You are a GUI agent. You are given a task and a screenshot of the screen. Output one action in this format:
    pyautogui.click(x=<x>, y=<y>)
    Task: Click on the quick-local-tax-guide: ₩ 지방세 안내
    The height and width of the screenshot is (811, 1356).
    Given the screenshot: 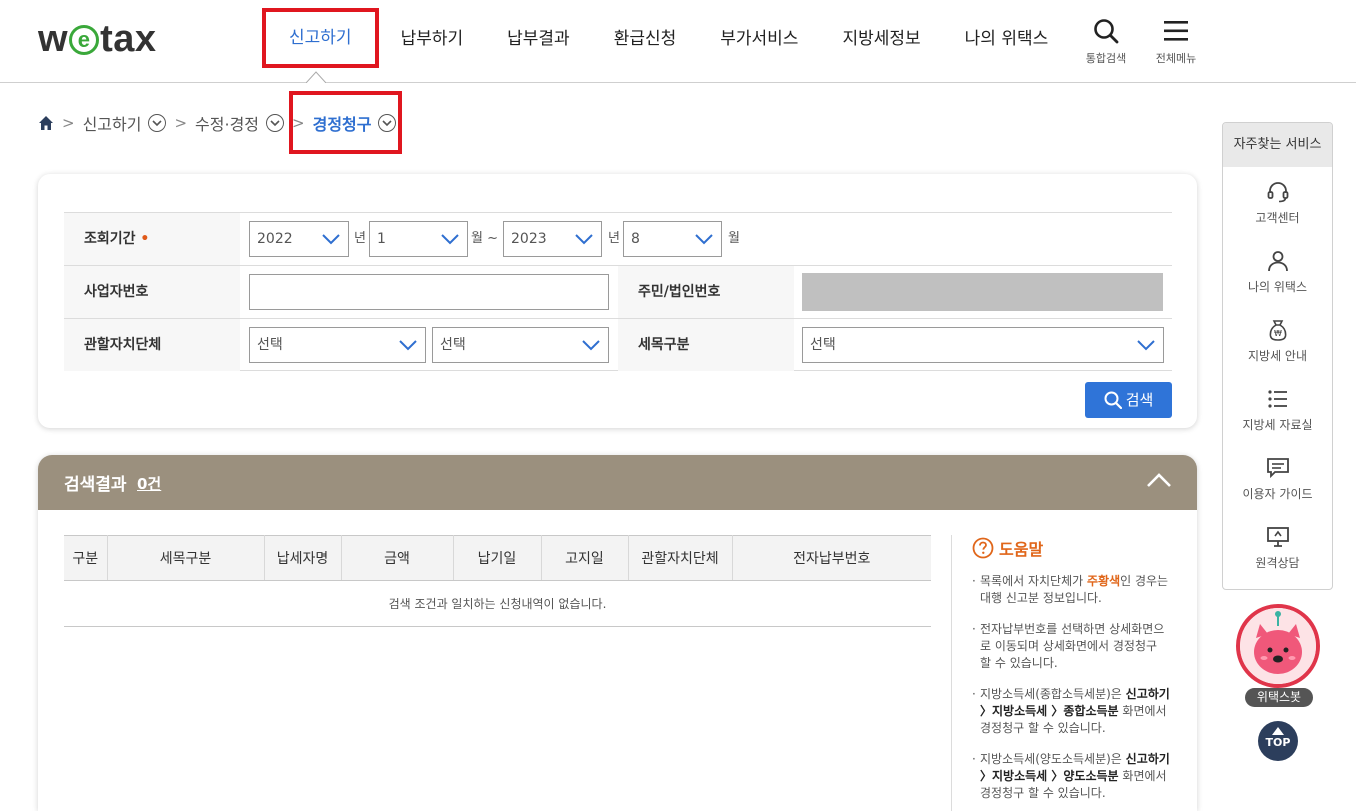 What is the action you would take?
    pyautogui.click(x=1277, y=339)
    